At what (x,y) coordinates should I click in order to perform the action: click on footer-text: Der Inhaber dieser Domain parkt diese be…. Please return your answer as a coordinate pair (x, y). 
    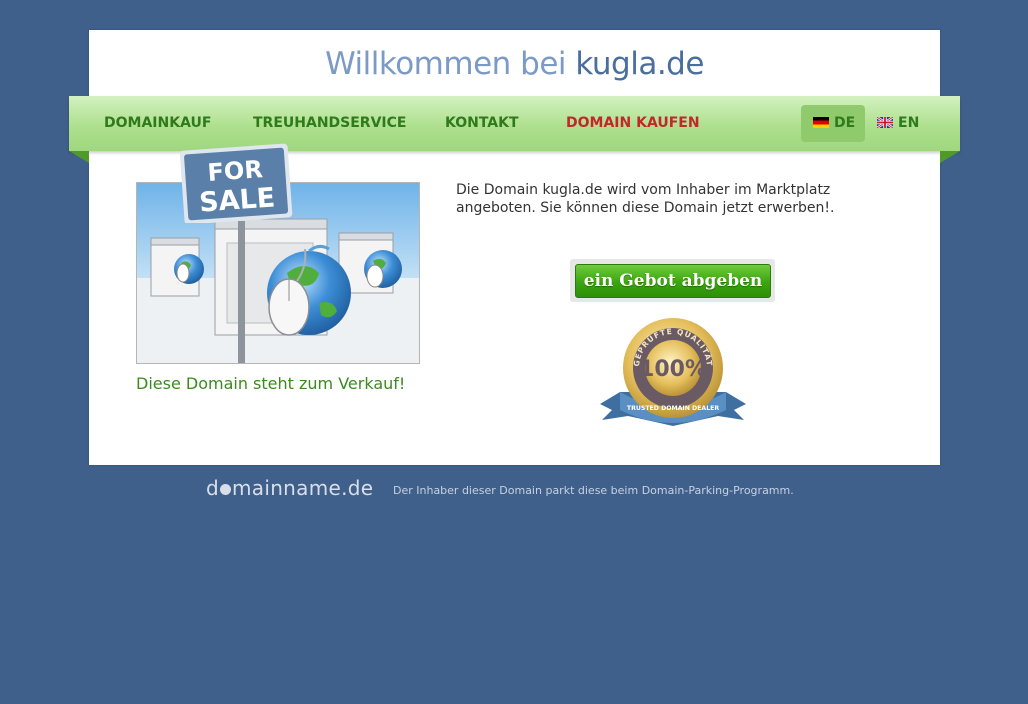
    Looking at the image, I should click on (593, 490).